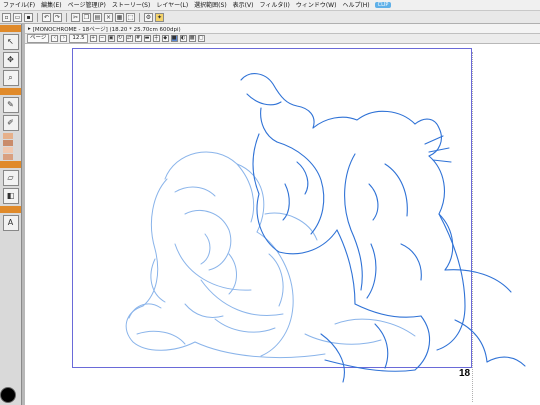 The image size is (540, 405). What do you see at coordinates (10, 178) in the screenshot?
I see `eraser-tool-icon: ▱` at bounding box center [10, 178].